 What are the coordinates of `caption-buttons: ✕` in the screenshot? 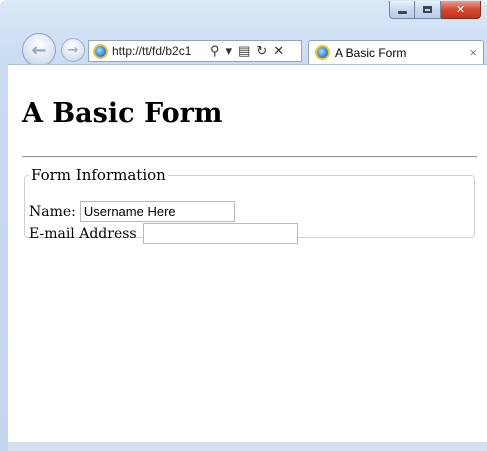 It's located at (435, 10).